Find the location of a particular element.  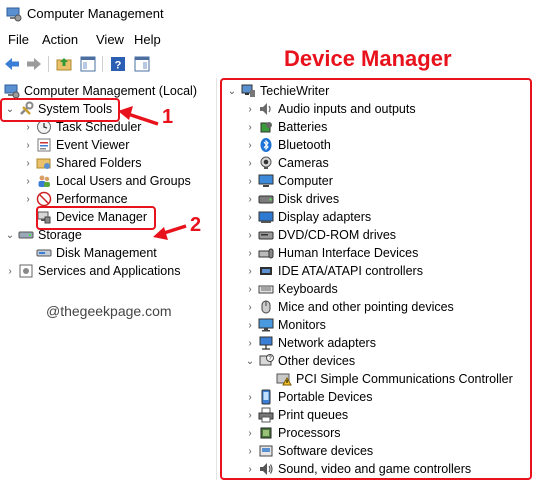

arrow-step-1-head is located at coordinates (125, 113).